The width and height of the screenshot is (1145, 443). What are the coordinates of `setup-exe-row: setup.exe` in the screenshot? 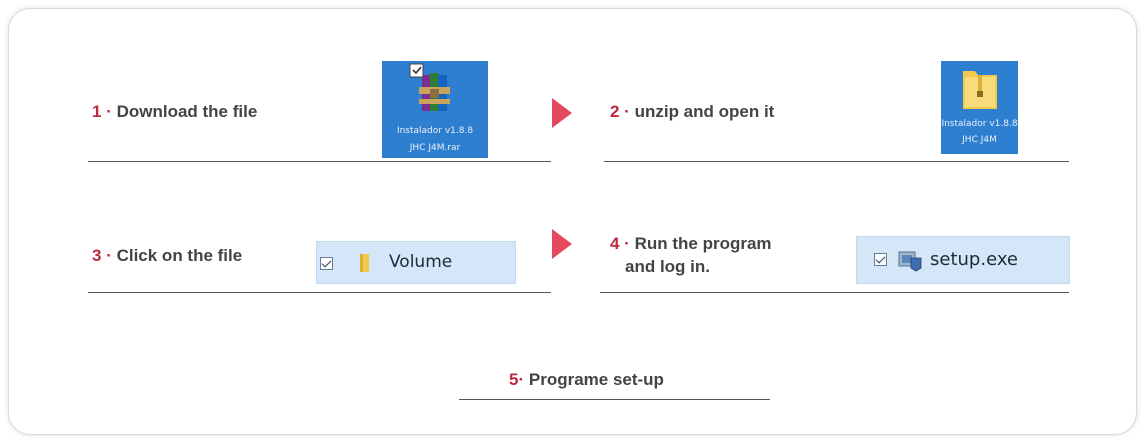 It's located at (963, 260).